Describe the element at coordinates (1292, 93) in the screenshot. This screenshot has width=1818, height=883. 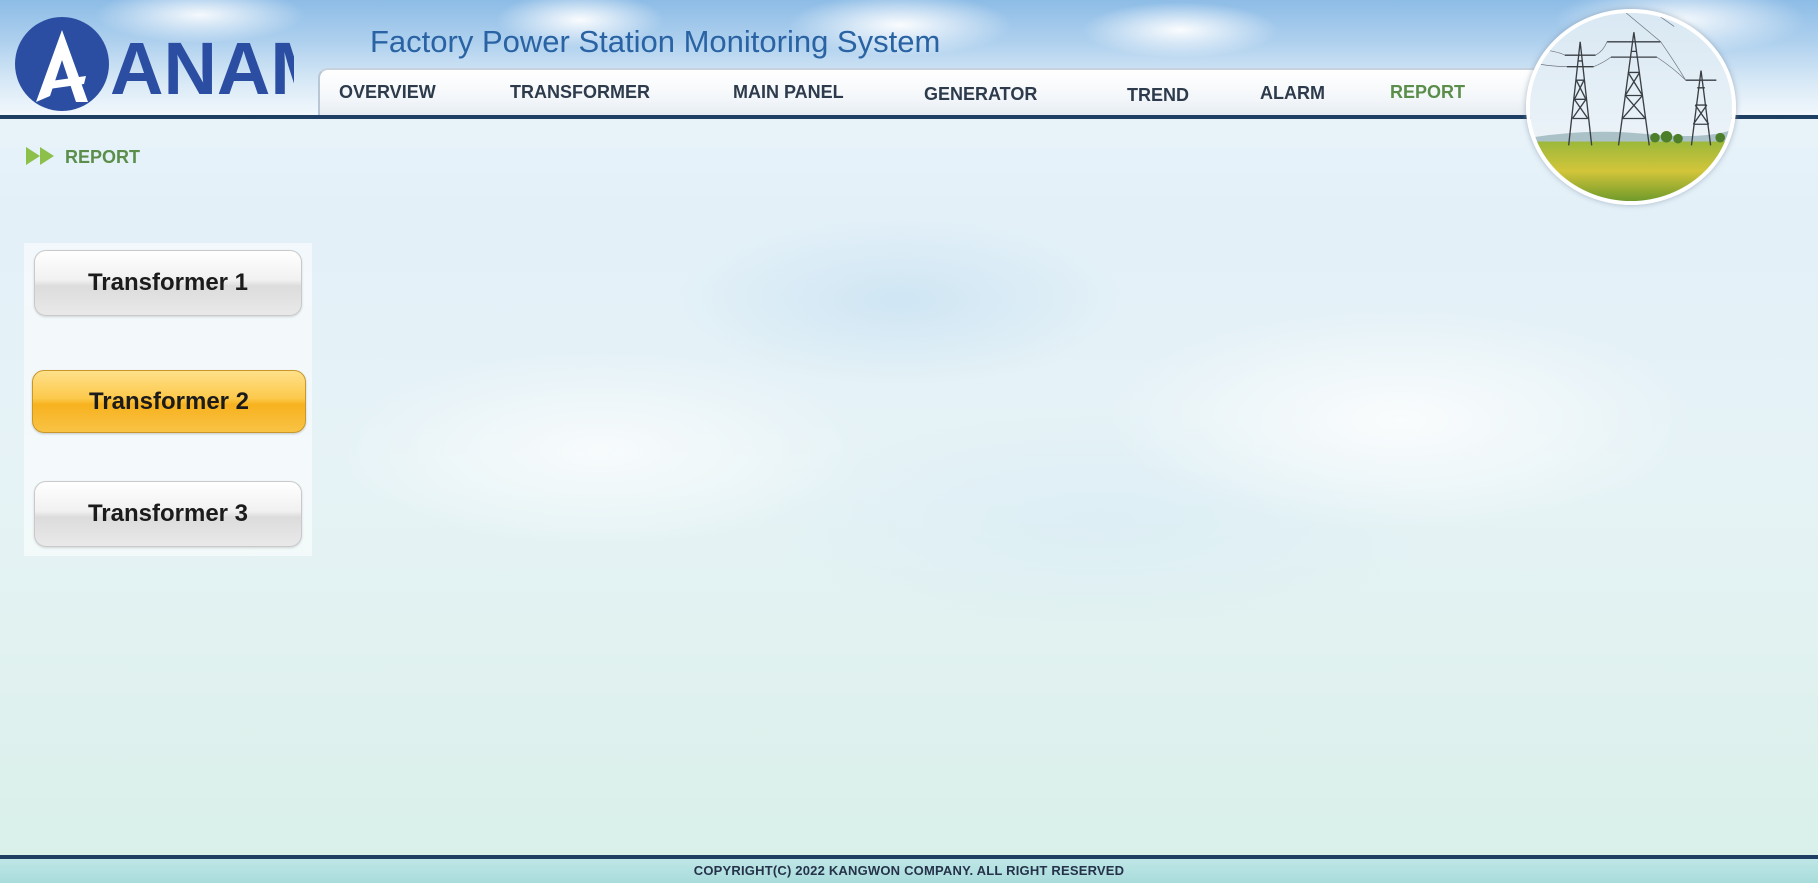
I see `nav-alarm: ALARM` at that location.